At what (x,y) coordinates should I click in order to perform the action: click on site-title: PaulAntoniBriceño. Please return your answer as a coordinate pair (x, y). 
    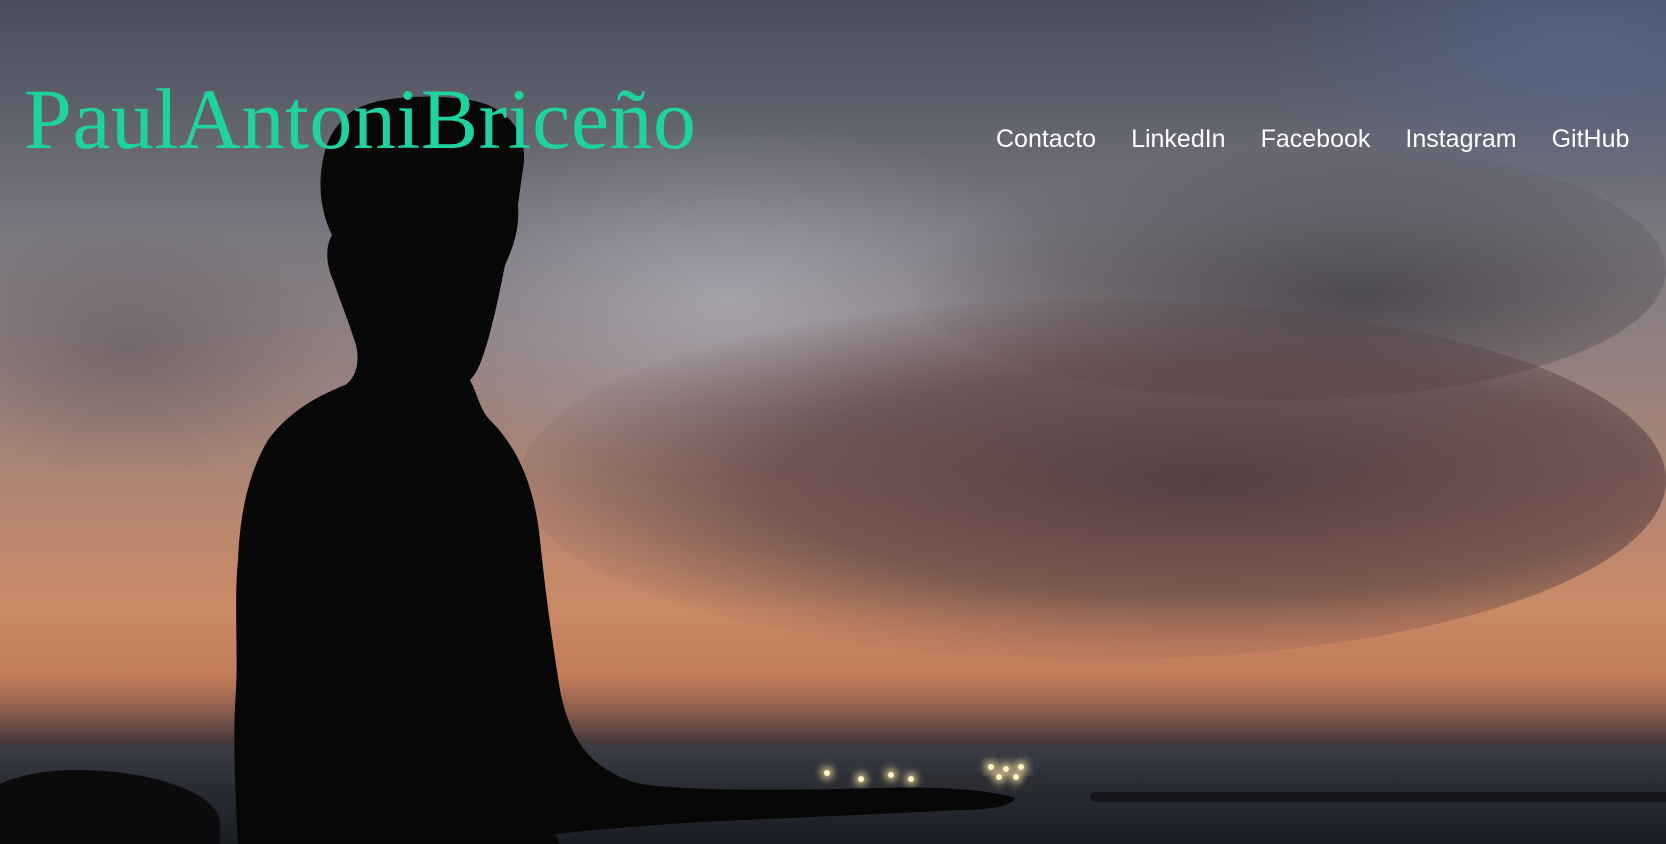
    Looking at the image, I should click on (360, 119).